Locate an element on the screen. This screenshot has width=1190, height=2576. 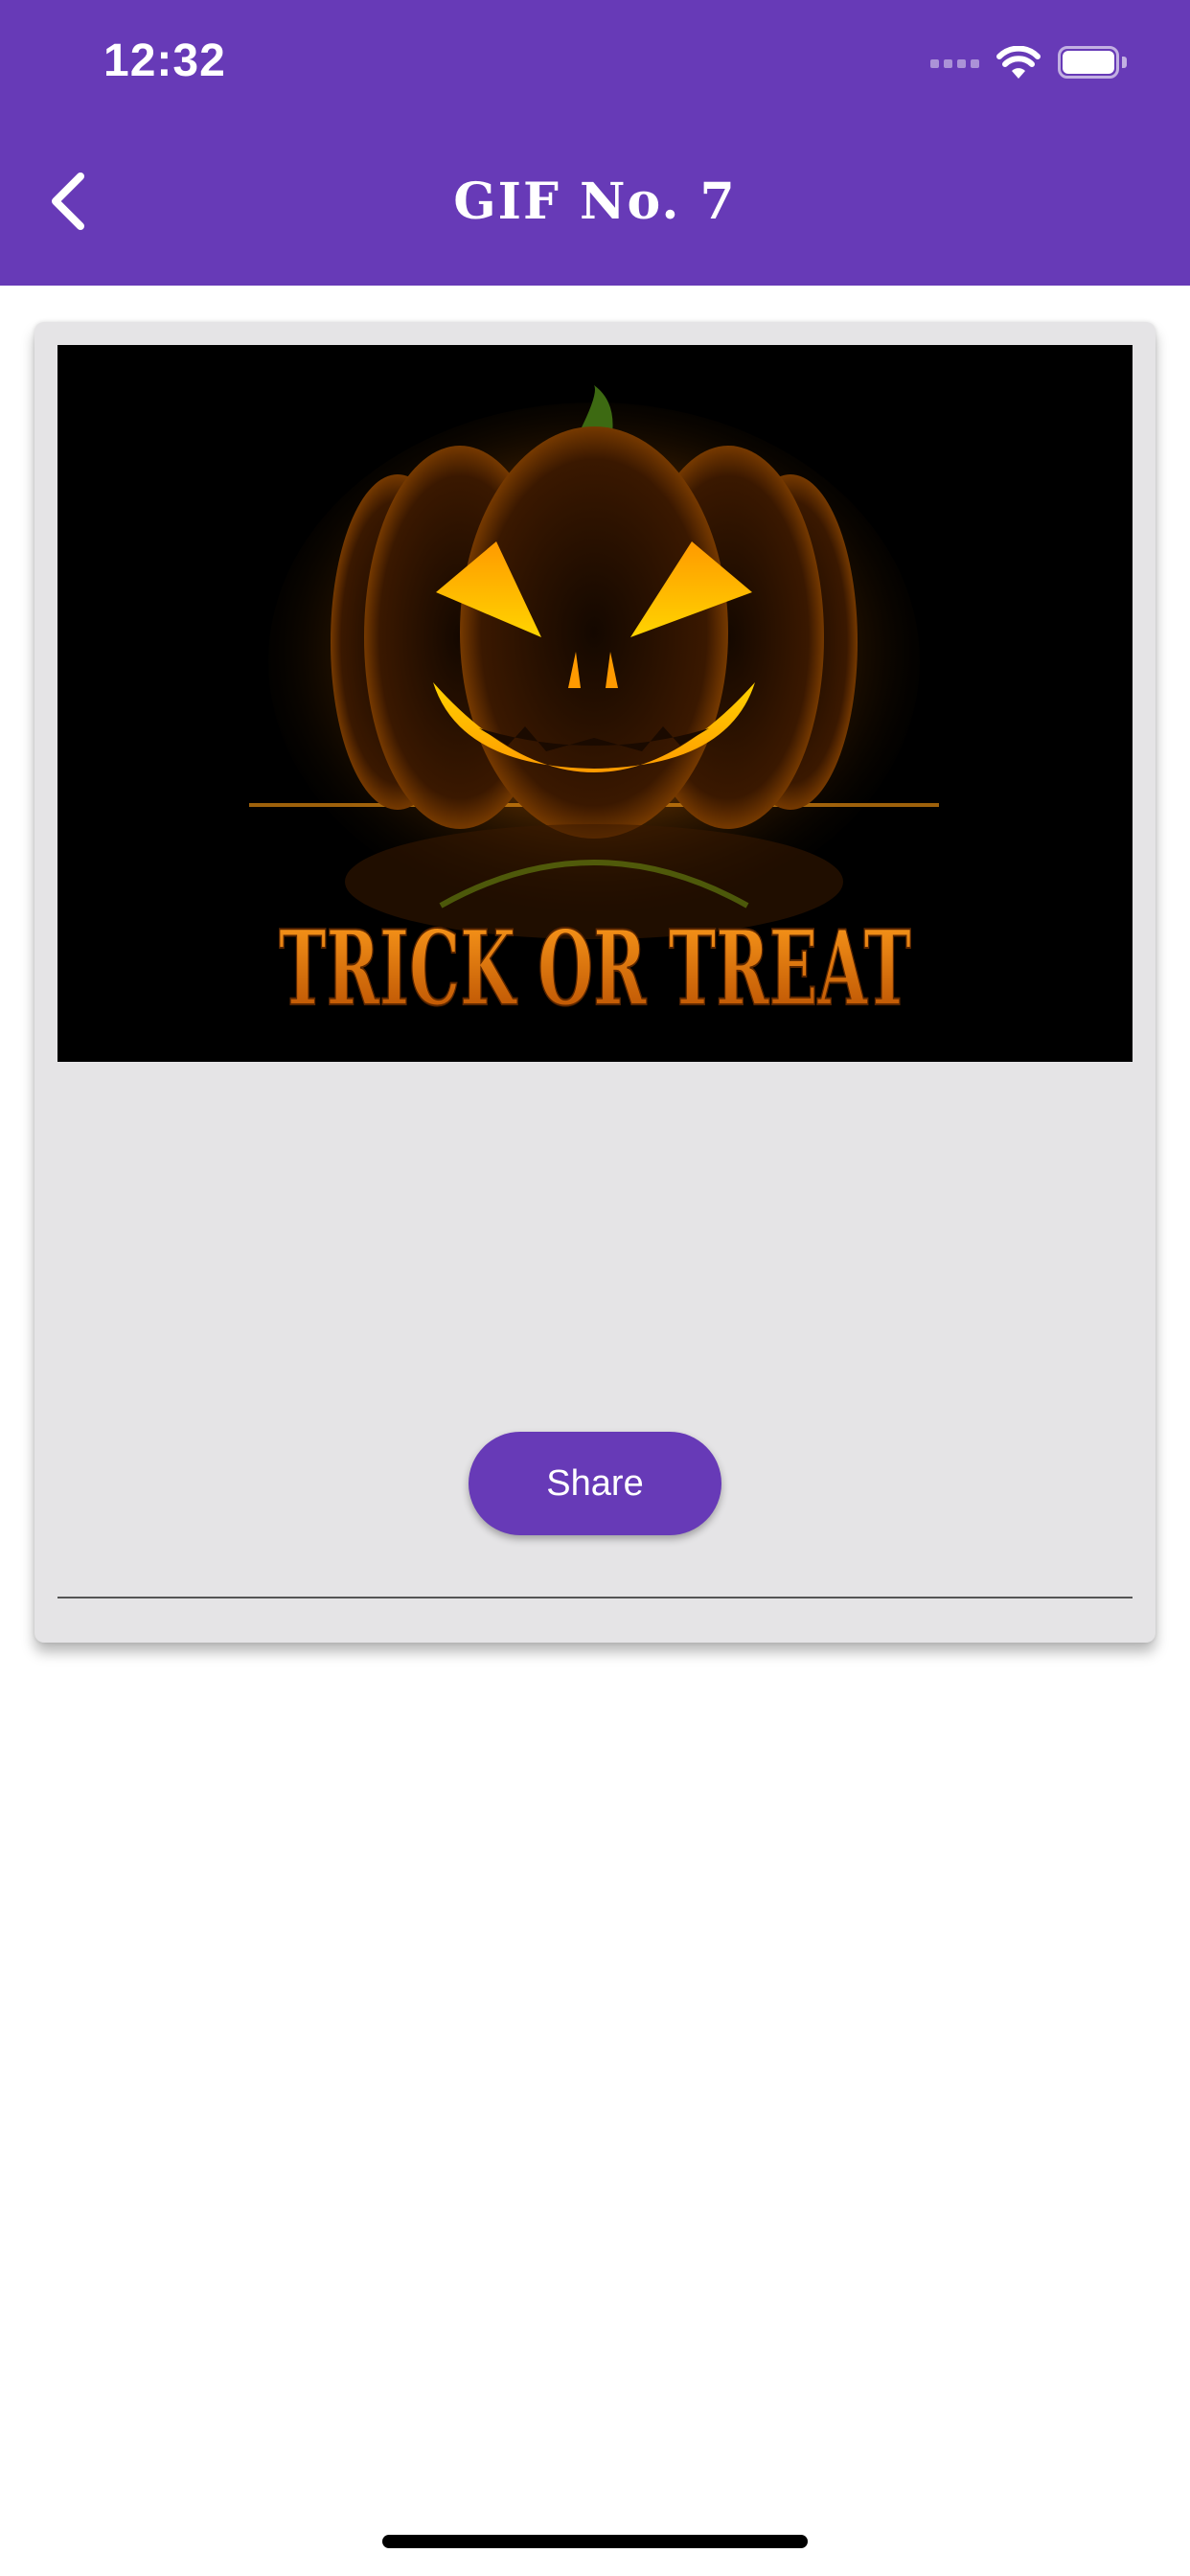
page-title: GIF No. 7 is located at coordinates (595, 201).